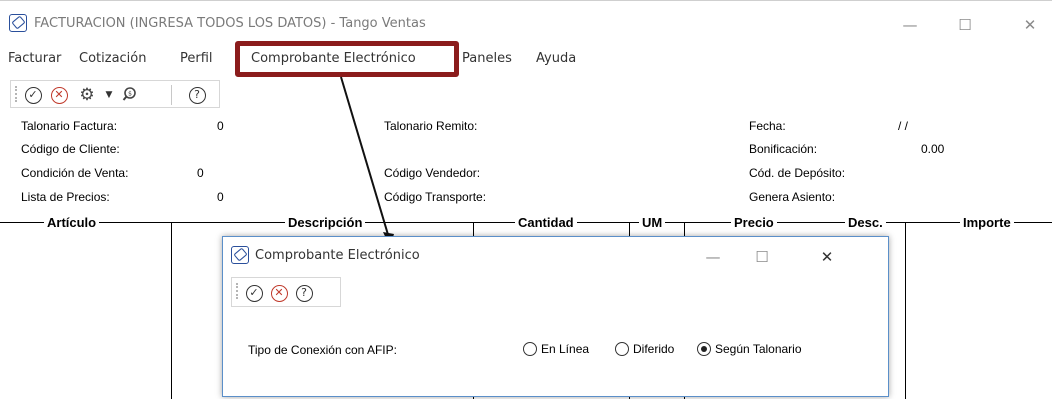  Describe the element at coordinates (965, 25) in the screenshot. I see `maximize-button: ☐` at that location.